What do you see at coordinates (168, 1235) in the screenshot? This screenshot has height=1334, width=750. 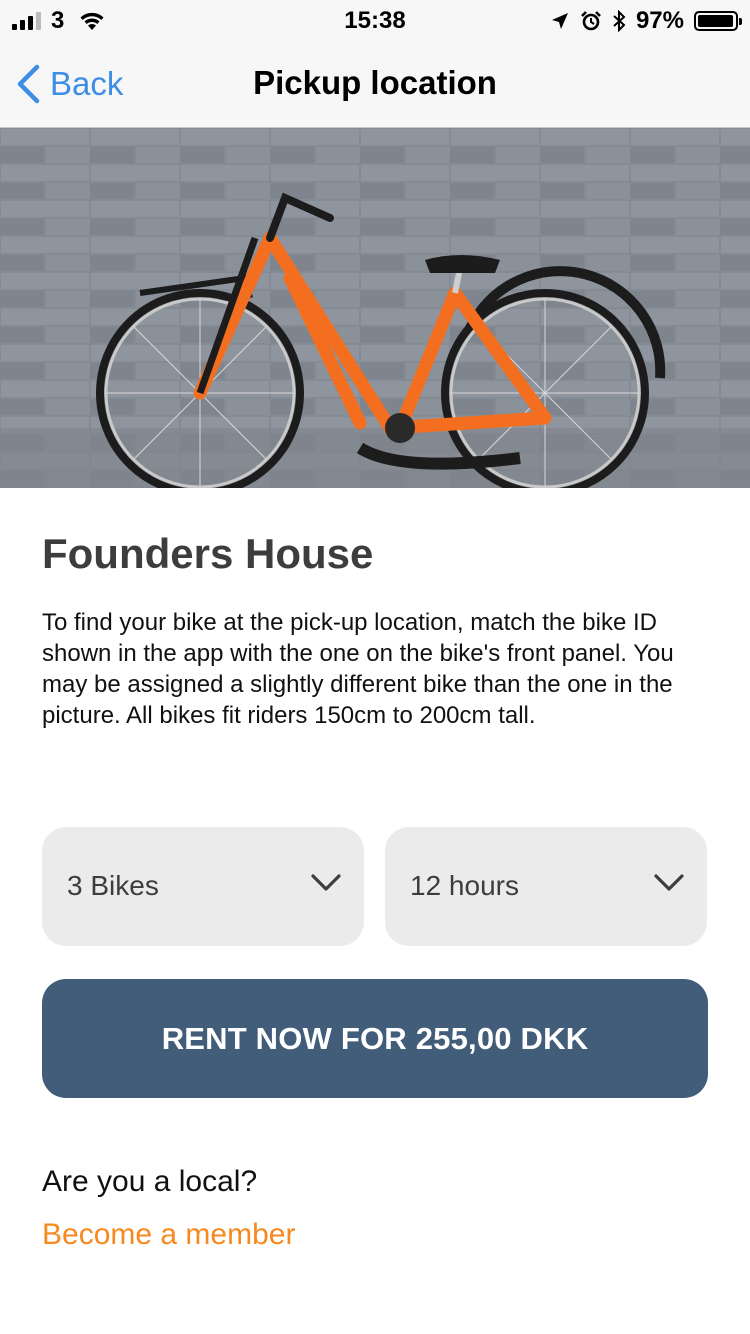 I see `become-member-link: Become a member` at bounding box center [168, 1235].